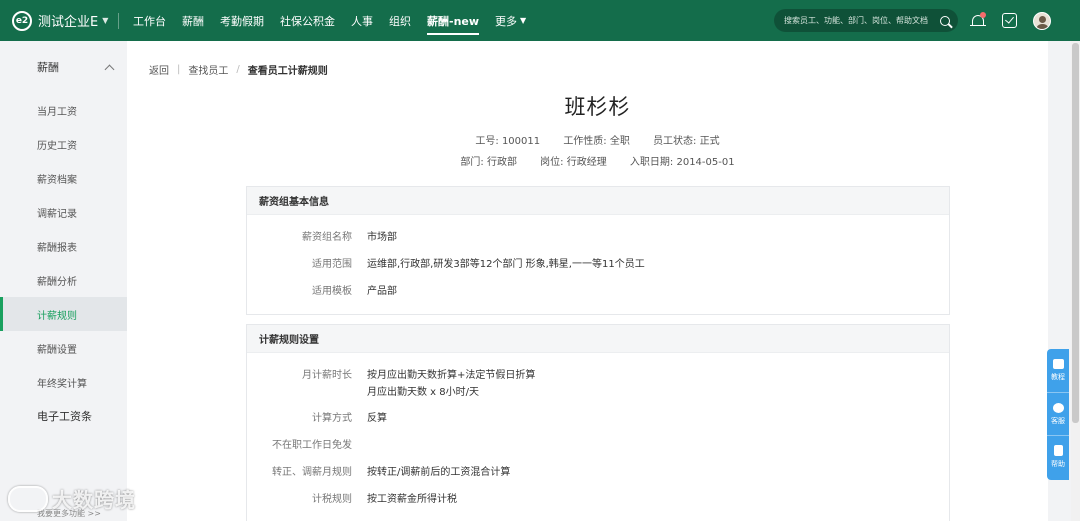 Image resolution: width=1080 pixels, height=521 pixels. I want to click on employee-nature: 工作性质: 全职, so click(596, 141).